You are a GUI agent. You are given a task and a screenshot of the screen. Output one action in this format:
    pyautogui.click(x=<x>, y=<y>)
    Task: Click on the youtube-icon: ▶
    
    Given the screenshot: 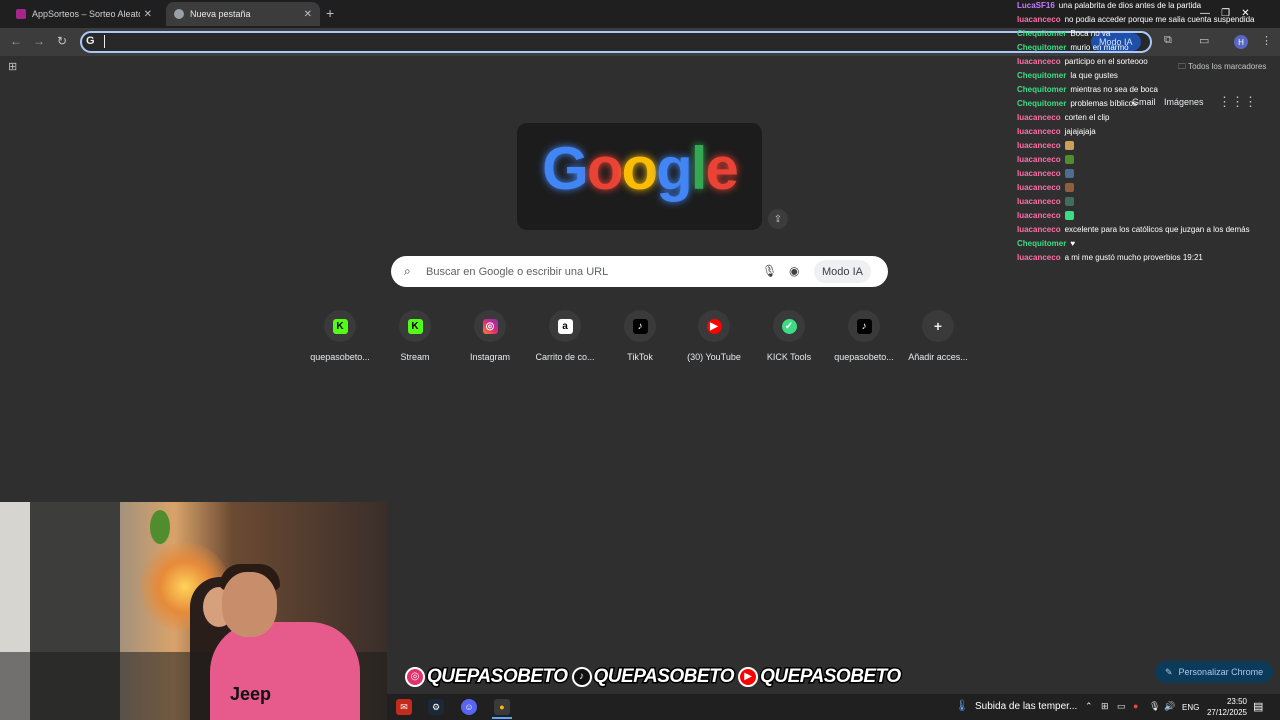 What is the action you would take?
    pyautogui.click(x=748, y=676)
    